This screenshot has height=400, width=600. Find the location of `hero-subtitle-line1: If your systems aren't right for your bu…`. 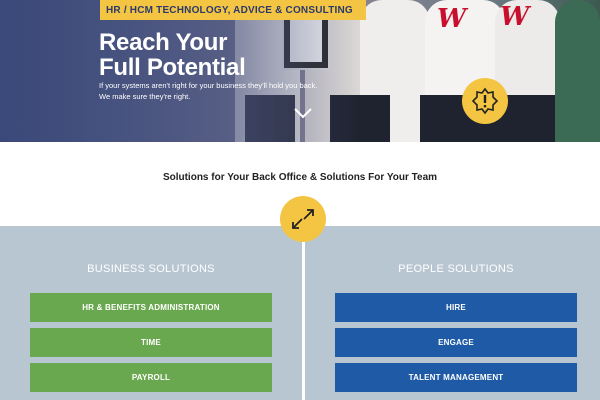

hero-subtitle-line1: If your systems aren't right for your bu… is located at coordinates (208, 85).